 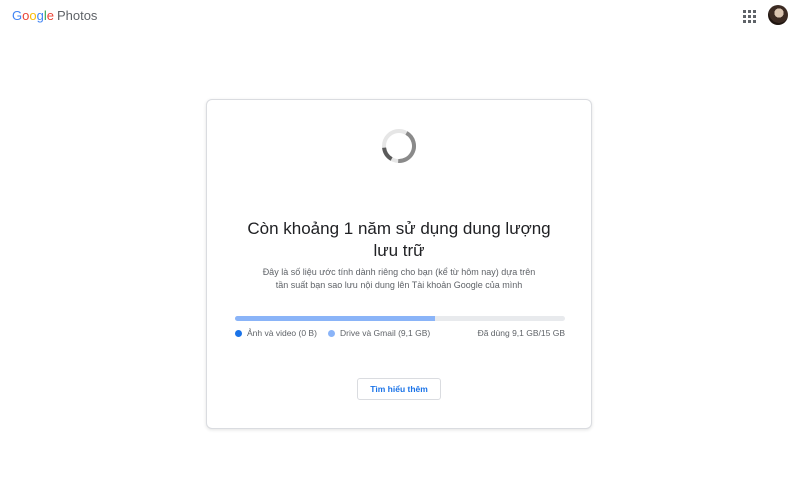 What do you see at coordinates (399, 146) in the screenshot?
I see `loading-spinner-icon` at bounding box center [399, 146].